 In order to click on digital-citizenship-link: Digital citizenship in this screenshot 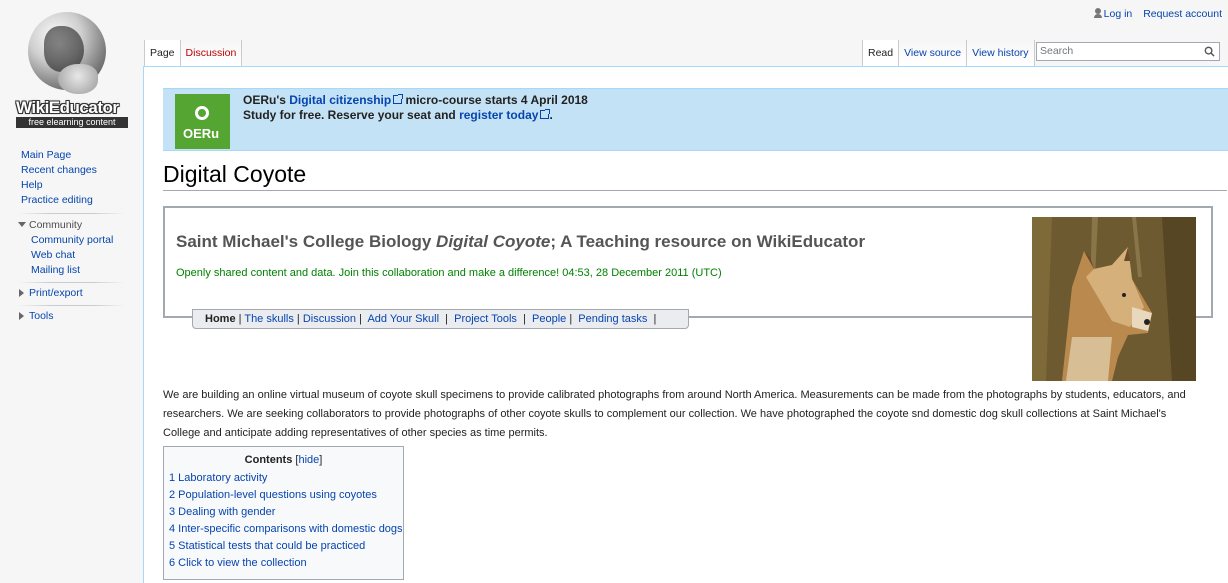, I will do `click(340, 100)`.